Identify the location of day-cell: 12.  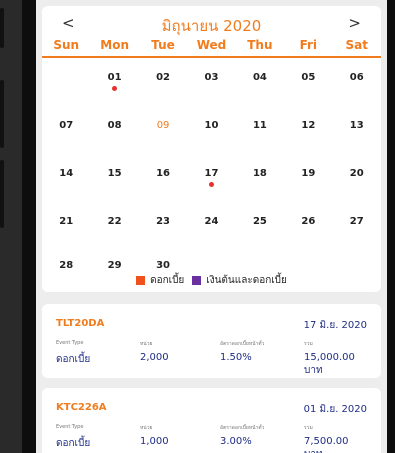
(308, 130).